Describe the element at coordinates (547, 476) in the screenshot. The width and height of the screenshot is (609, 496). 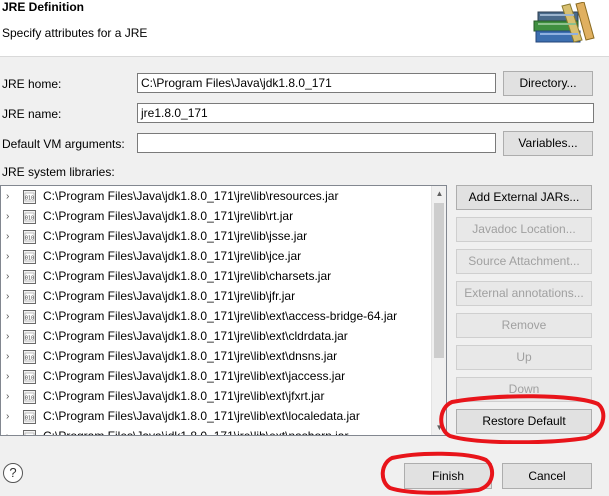
I see `cancel-button: Cancel` at that location.